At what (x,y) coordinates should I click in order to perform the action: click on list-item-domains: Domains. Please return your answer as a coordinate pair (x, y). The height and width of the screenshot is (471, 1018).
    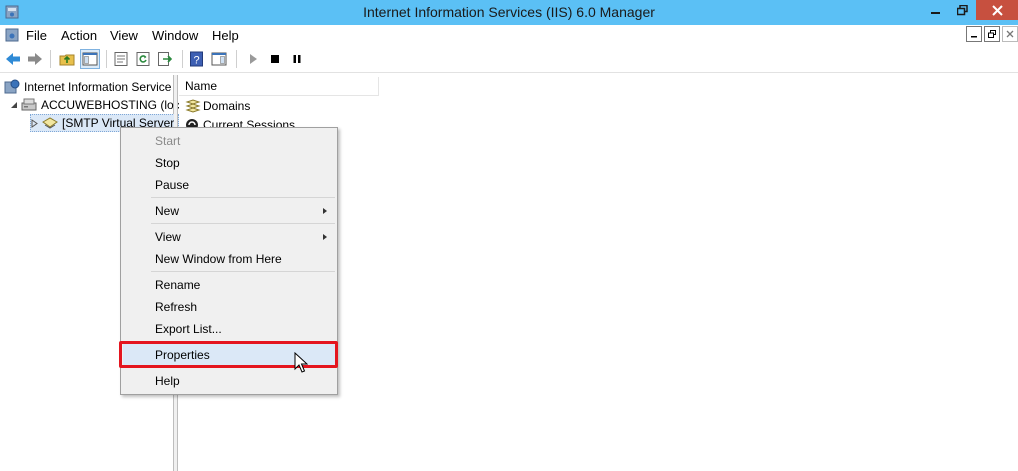
    Looking at the image, I should click on (217, 106).